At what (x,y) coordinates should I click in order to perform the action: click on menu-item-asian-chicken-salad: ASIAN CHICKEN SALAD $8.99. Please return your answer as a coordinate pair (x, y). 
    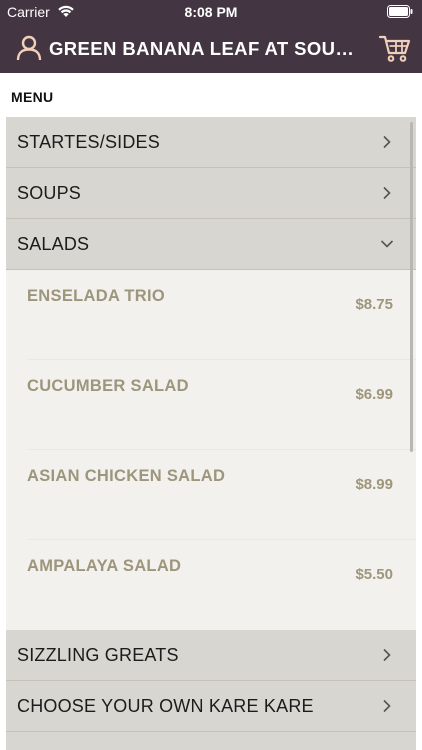
    Looking at the image, I should click on (211, 495).